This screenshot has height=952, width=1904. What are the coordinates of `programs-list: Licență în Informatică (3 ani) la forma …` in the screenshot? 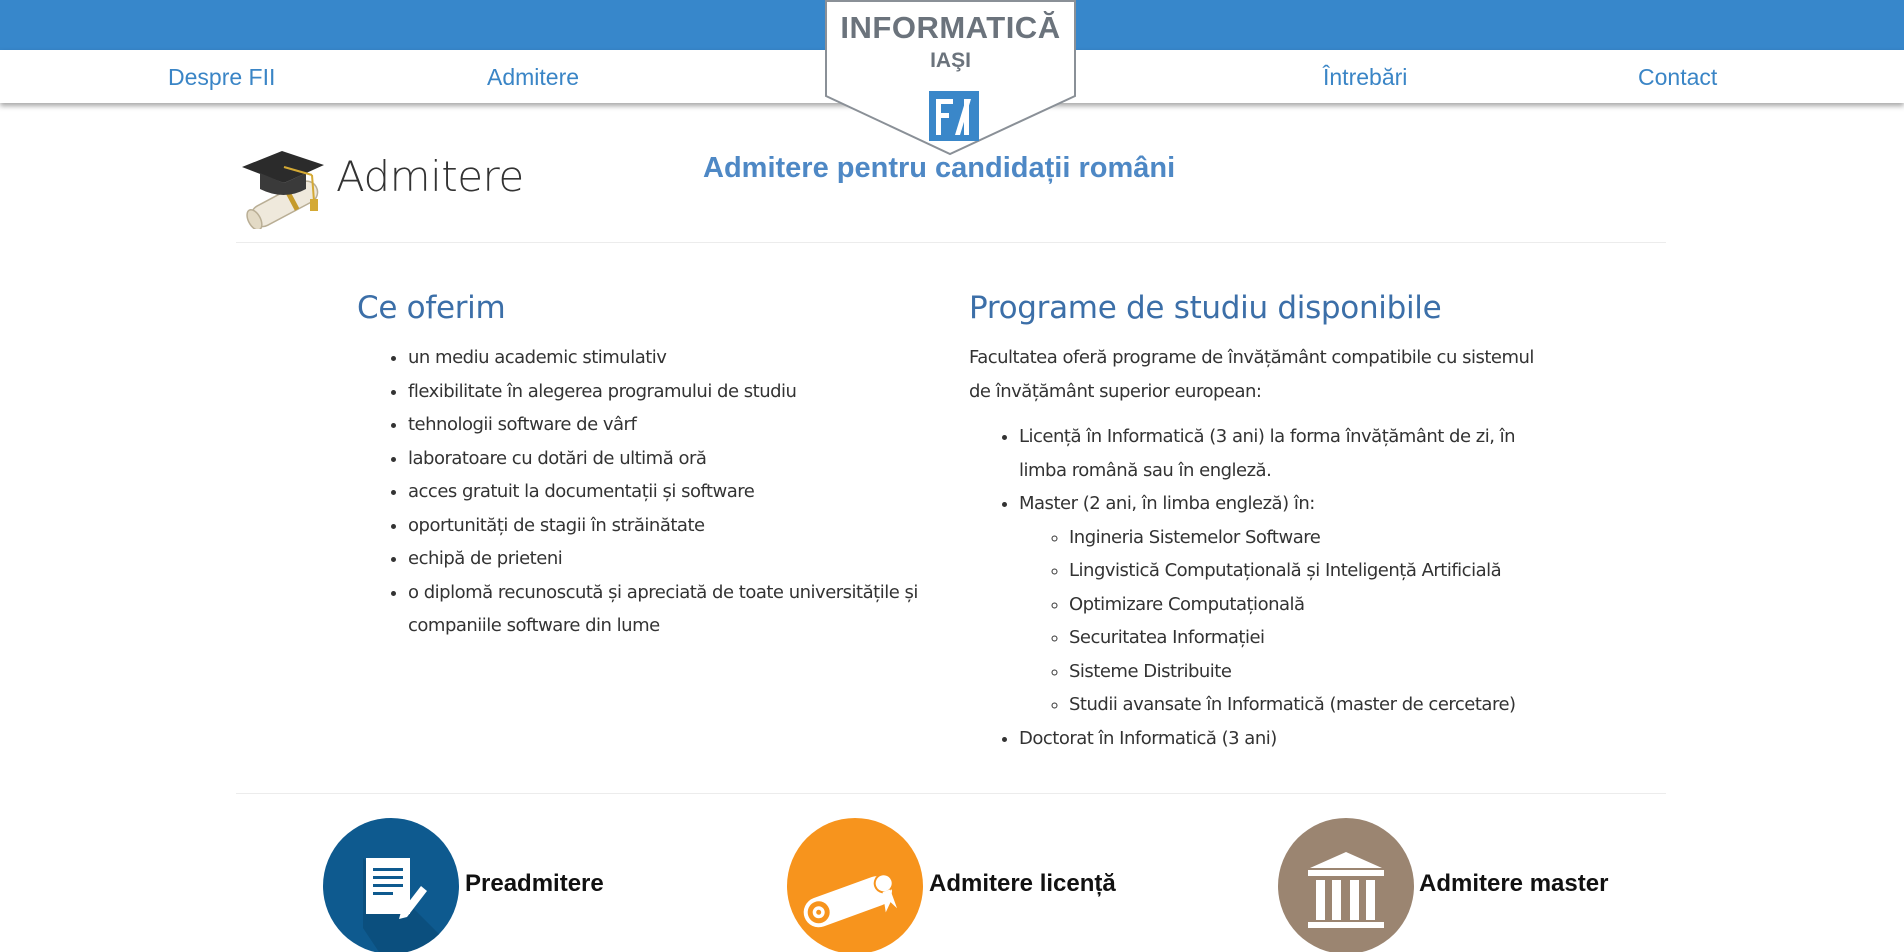 It's located at (1267, 587).